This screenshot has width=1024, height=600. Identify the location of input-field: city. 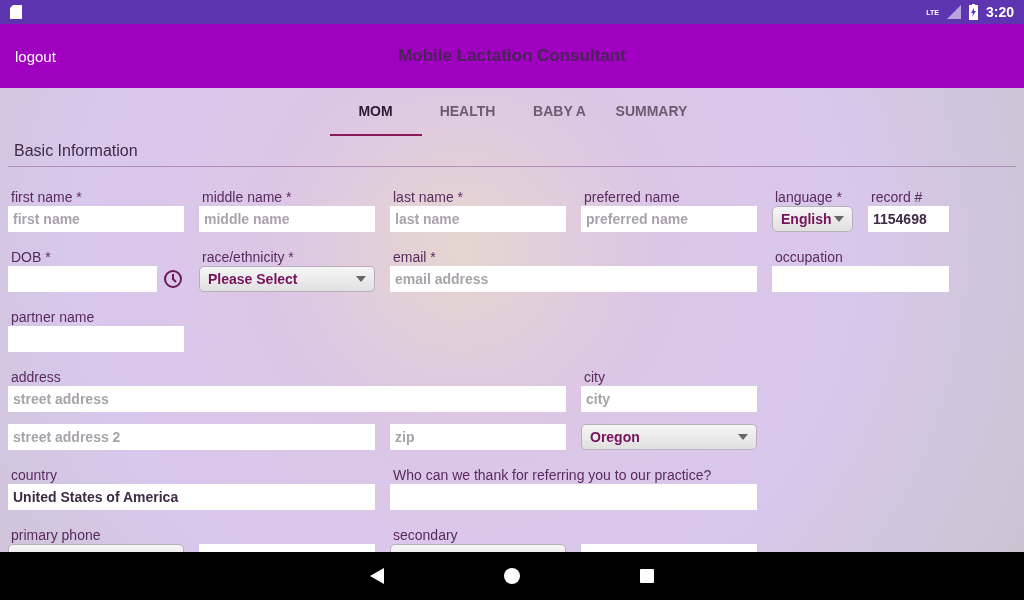
(669, 399).